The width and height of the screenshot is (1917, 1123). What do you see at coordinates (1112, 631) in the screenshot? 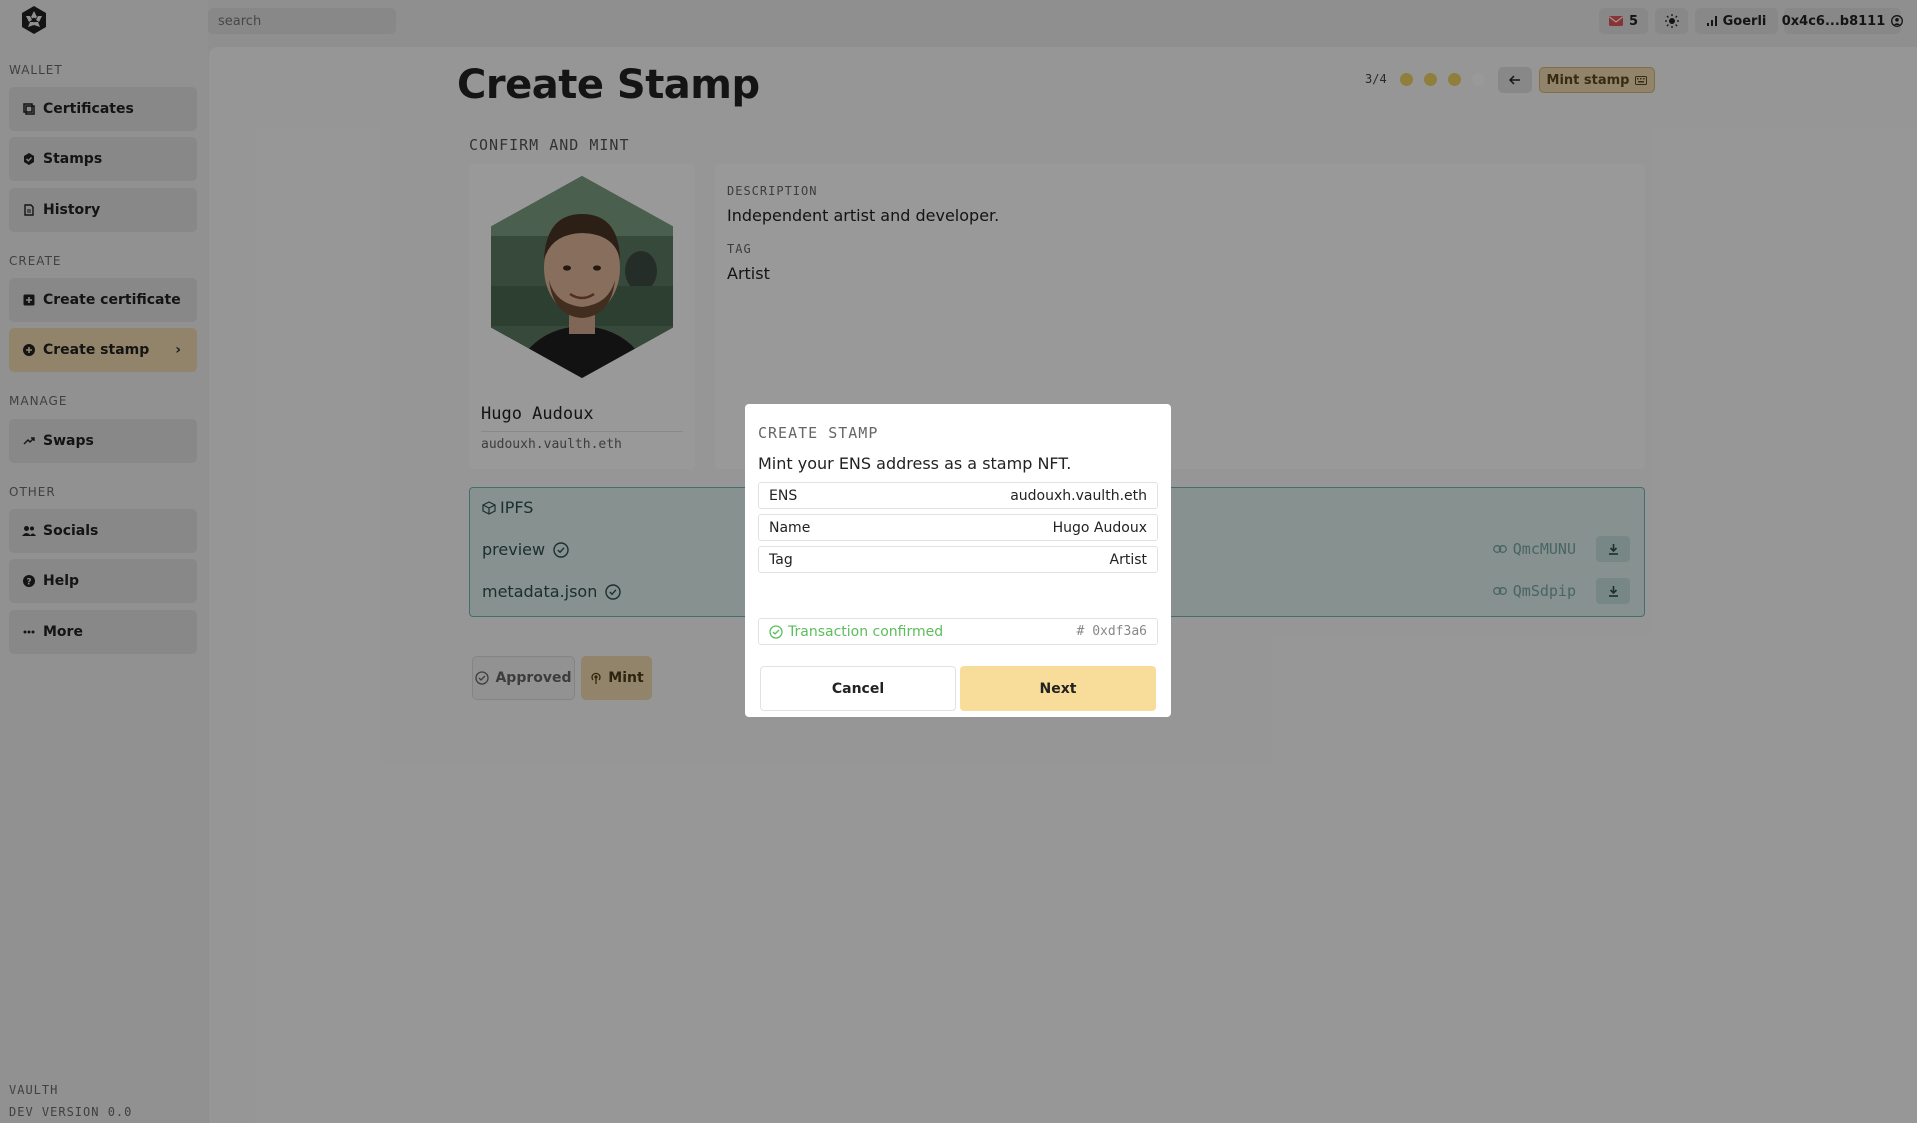
I see `transaction-hash: # 0xdf3a6` at bounding box center [1112, 631].